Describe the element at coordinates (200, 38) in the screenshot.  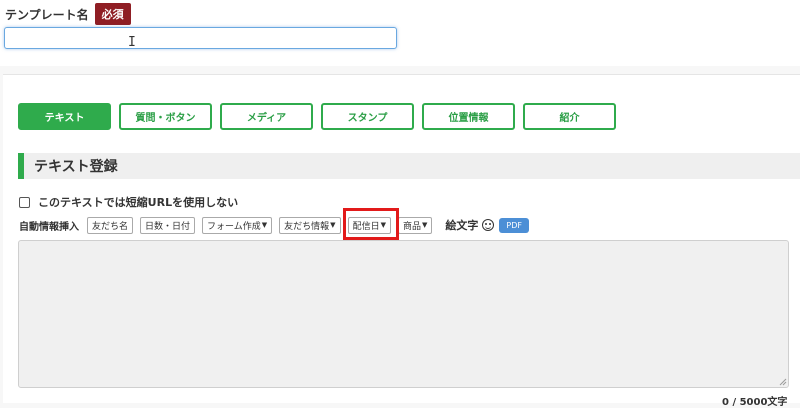
I see `template-name-input` at that location.